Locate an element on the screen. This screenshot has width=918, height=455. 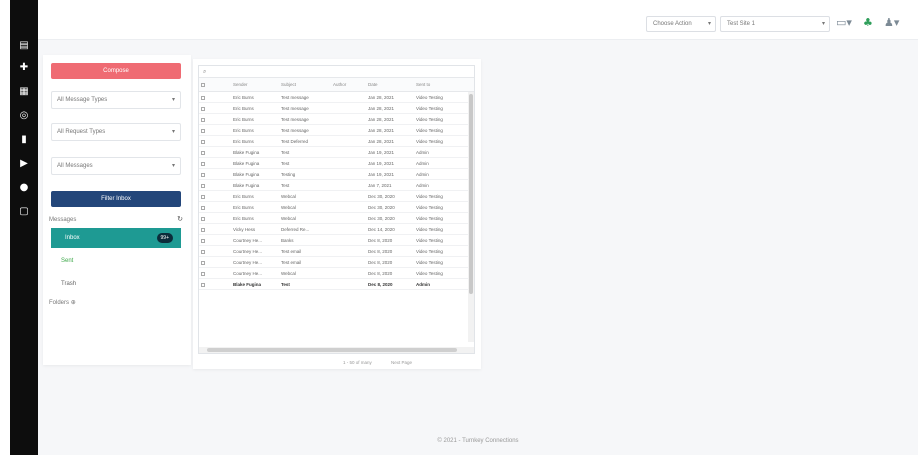
folder-trash: Trash is located at coordinates (68, 284).